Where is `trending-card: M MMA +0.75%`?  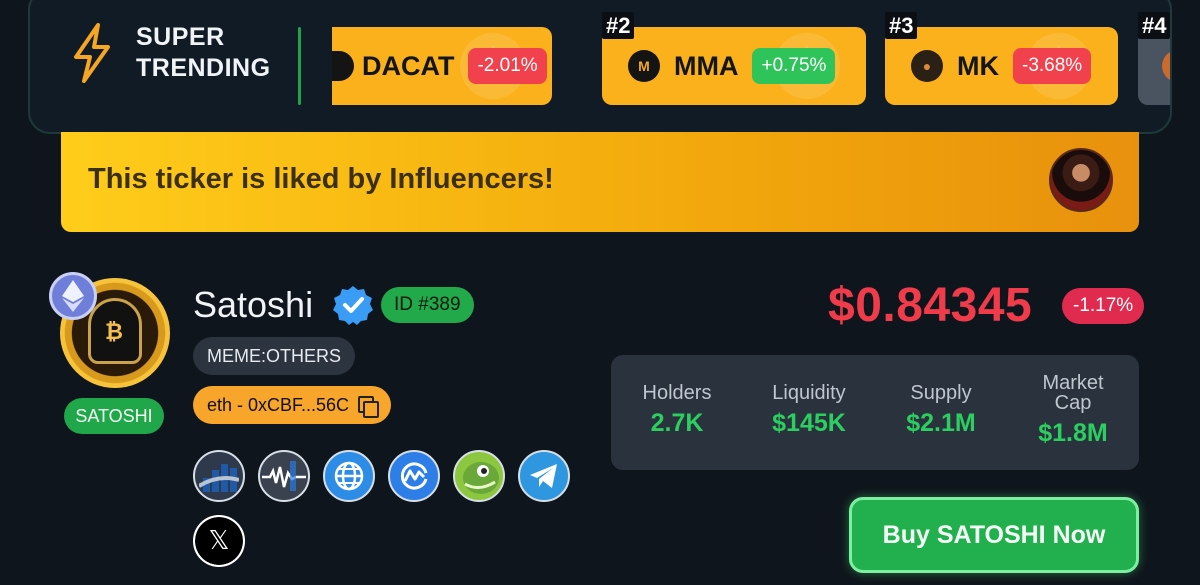 trending-card: M MMA +0.75% is located at coordinates (734, 66).